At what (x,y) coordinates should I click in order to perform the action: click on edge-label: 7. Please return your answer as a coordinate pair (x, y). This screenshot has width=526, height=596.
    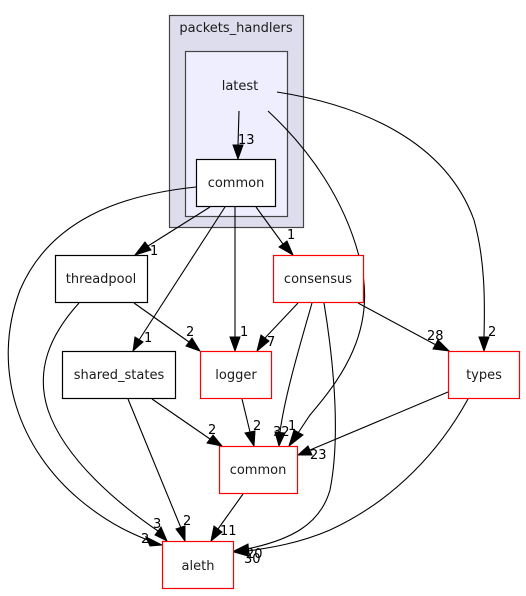
    Looking at the image, I should click on (271, 342).